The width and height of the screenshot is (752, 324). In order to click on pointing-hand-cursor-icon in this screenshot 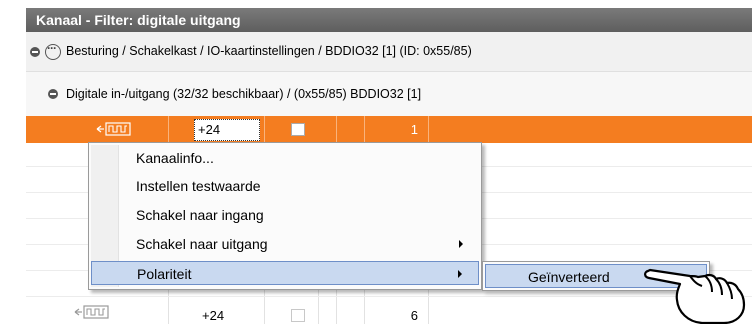, I will do `click(695, 296)`.